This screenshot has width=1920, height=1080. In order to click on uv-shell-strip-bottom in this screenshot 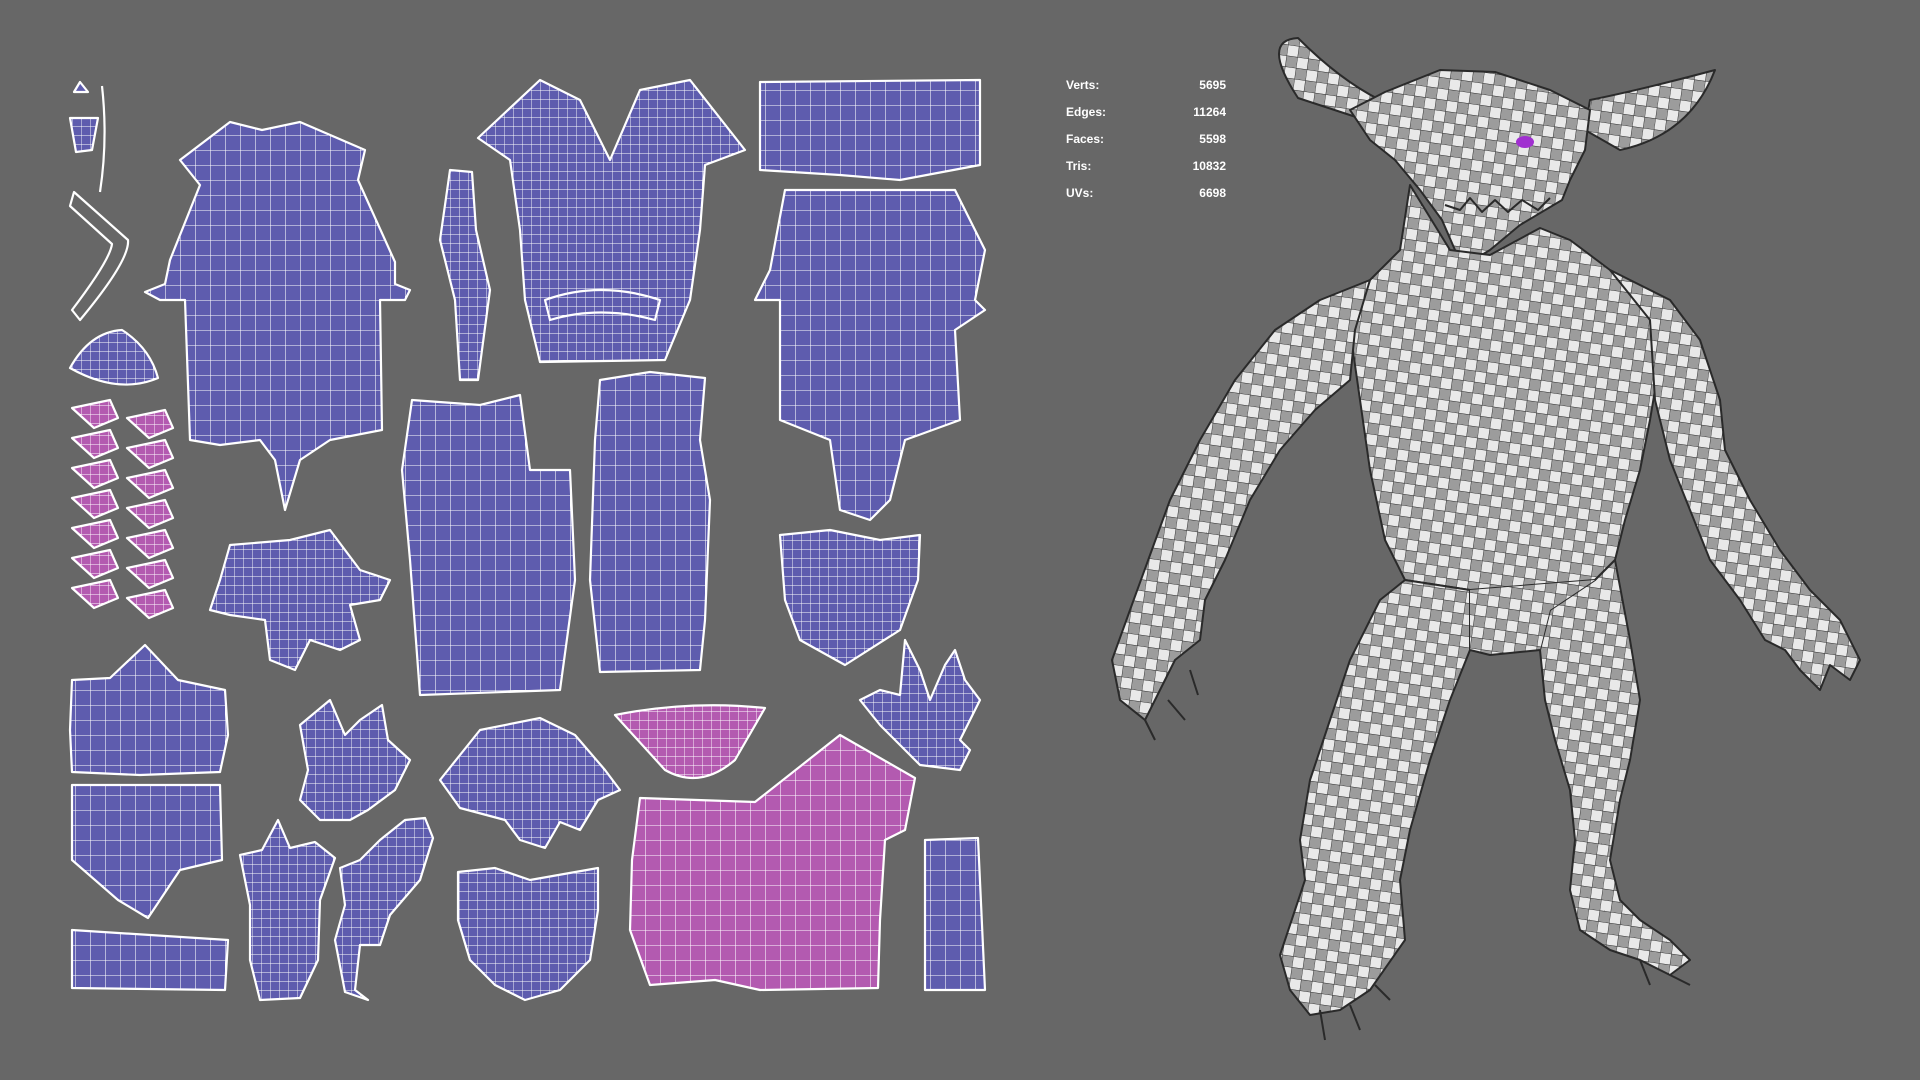, I will do `click(150, 960)`.